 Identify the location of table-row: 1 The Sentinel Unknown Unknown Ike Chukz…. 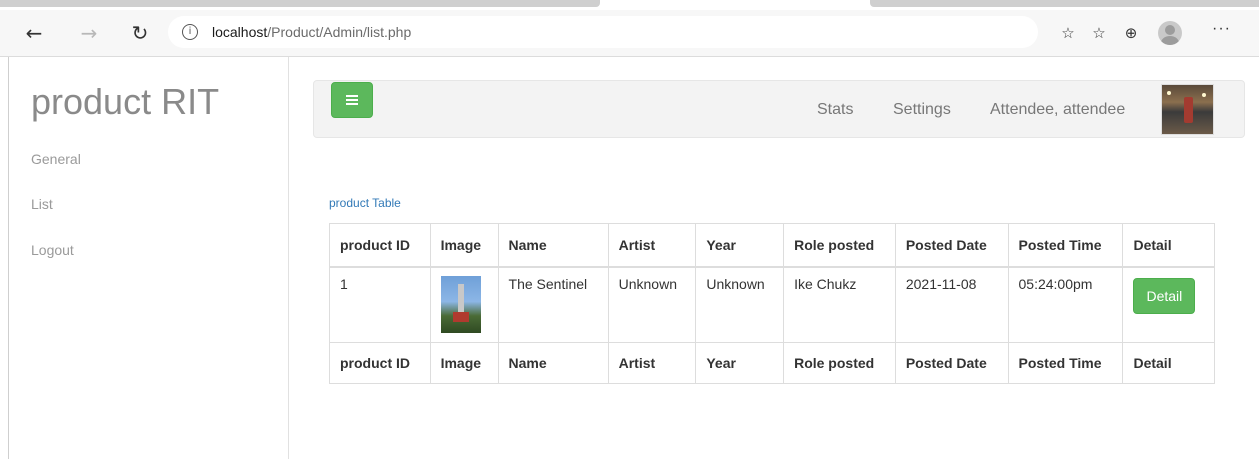
(772, 304).